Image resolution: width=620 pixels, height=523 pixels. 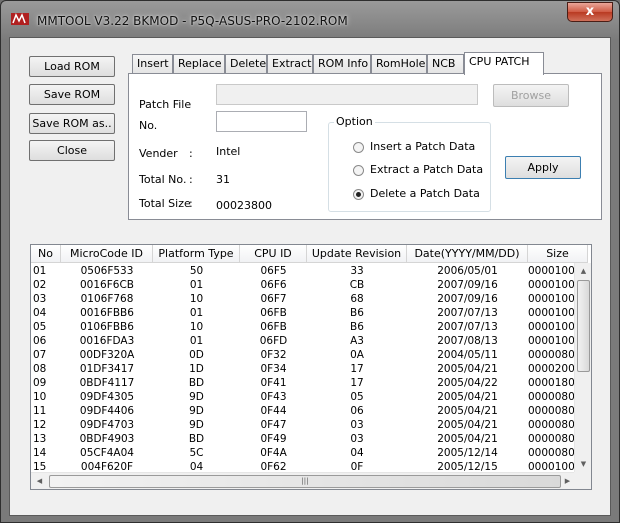 I want to click on tab-delete: Delete, so click(x=246, y=64).